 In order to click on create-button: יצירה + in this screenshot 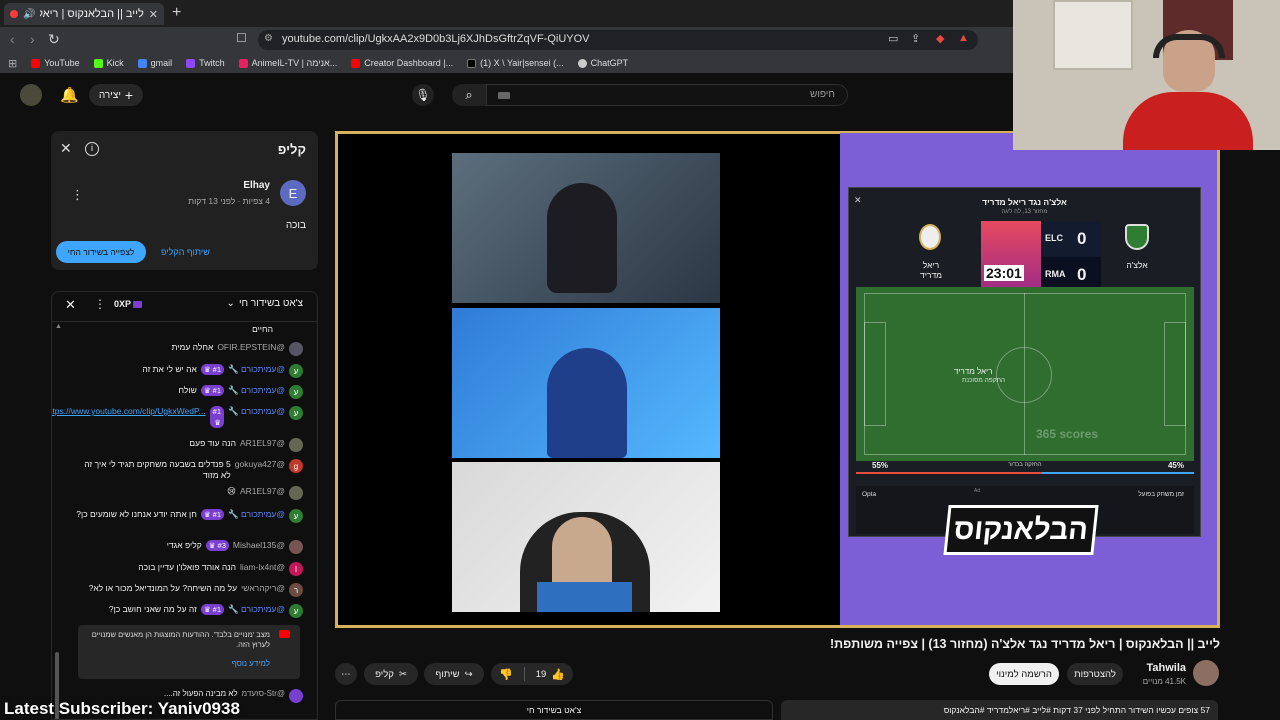, I will do `click(116, 95)`.